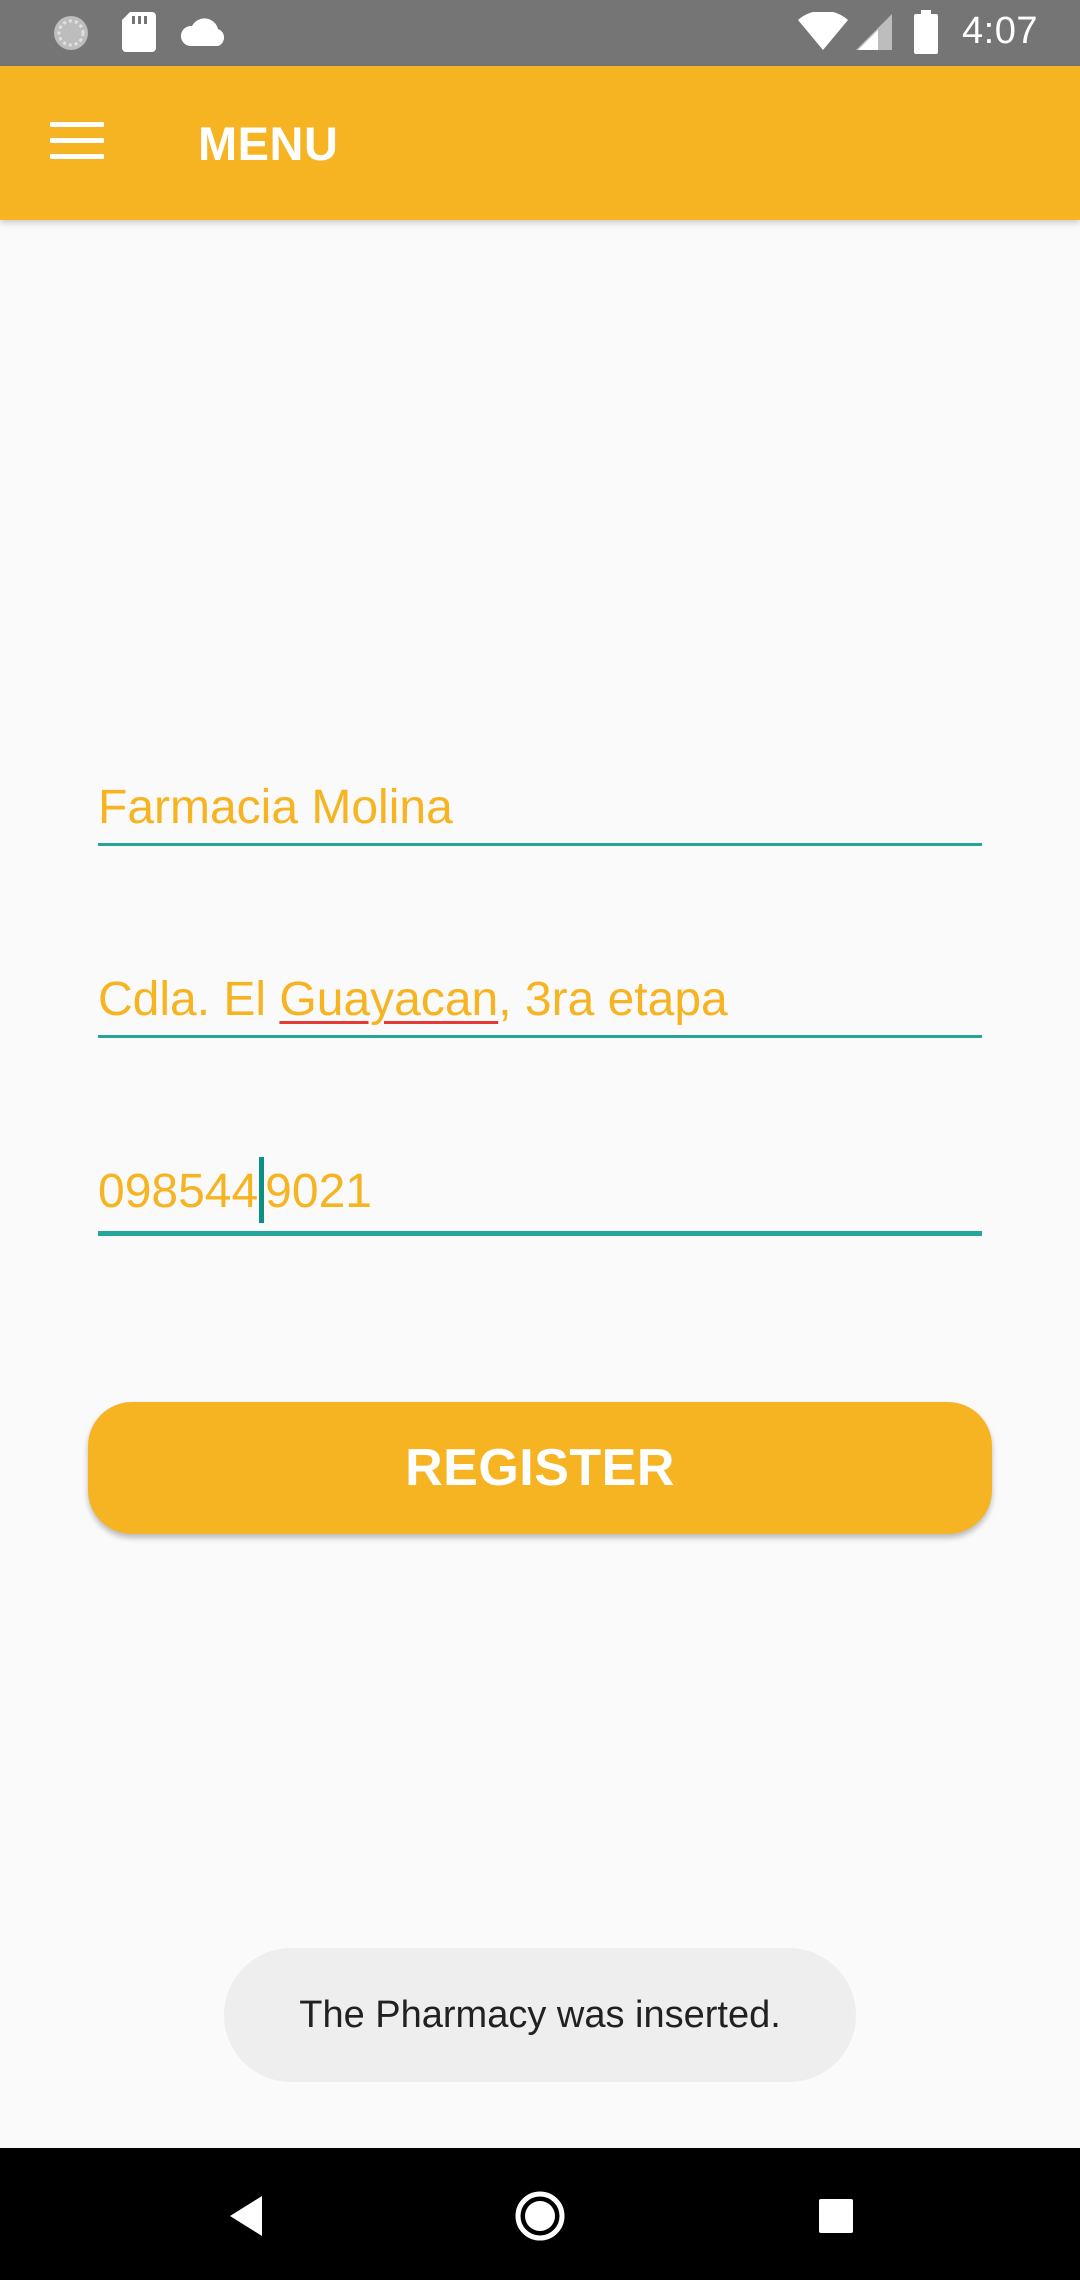 The image size is (1080, 2280). I want to click on address-part-1: Cdla. El, so click(189, 999).